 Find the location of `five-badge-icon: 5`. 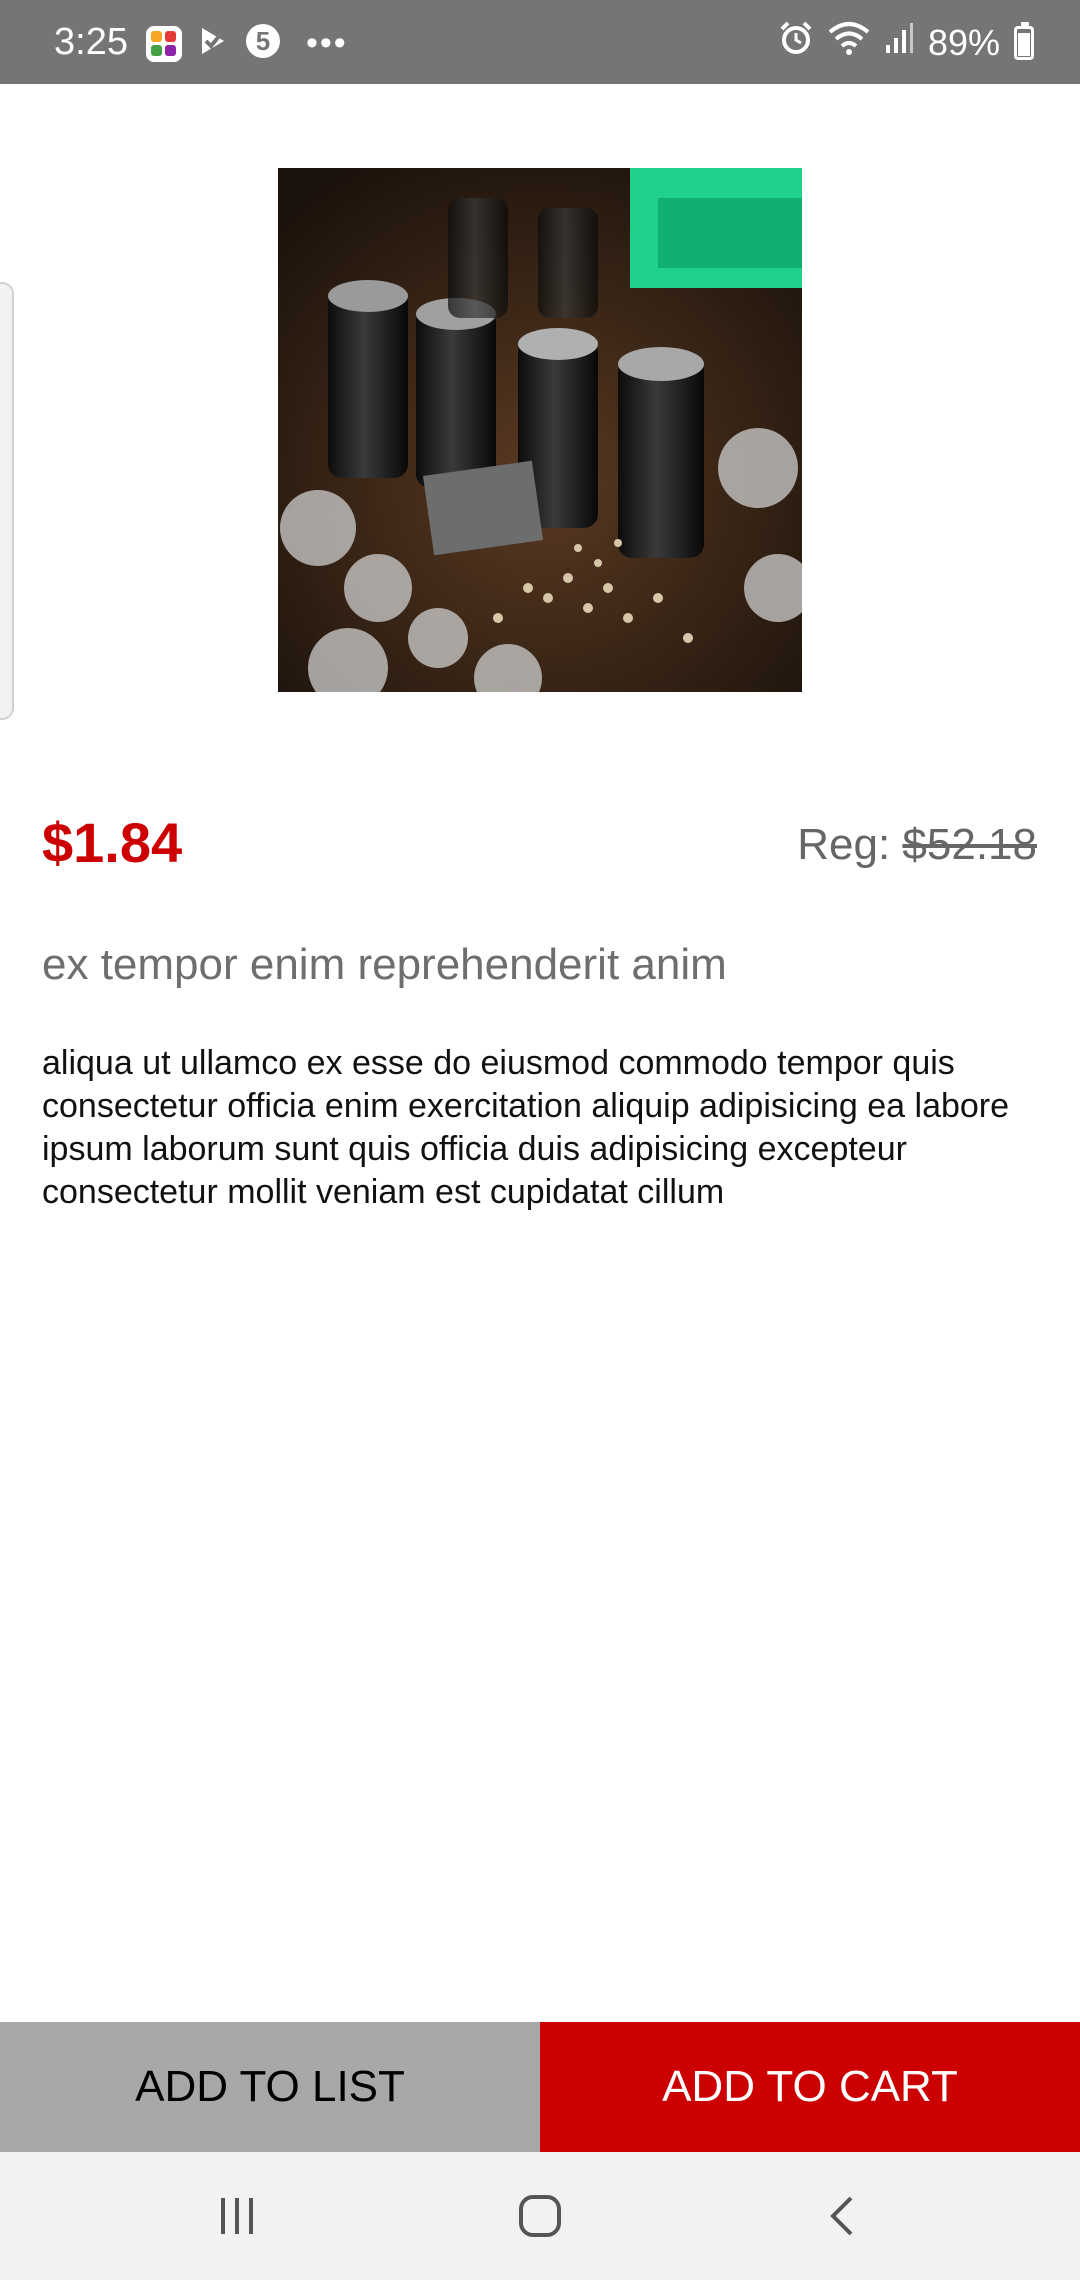

five-badge-icon: 5 is located at coordinates (263, 43).